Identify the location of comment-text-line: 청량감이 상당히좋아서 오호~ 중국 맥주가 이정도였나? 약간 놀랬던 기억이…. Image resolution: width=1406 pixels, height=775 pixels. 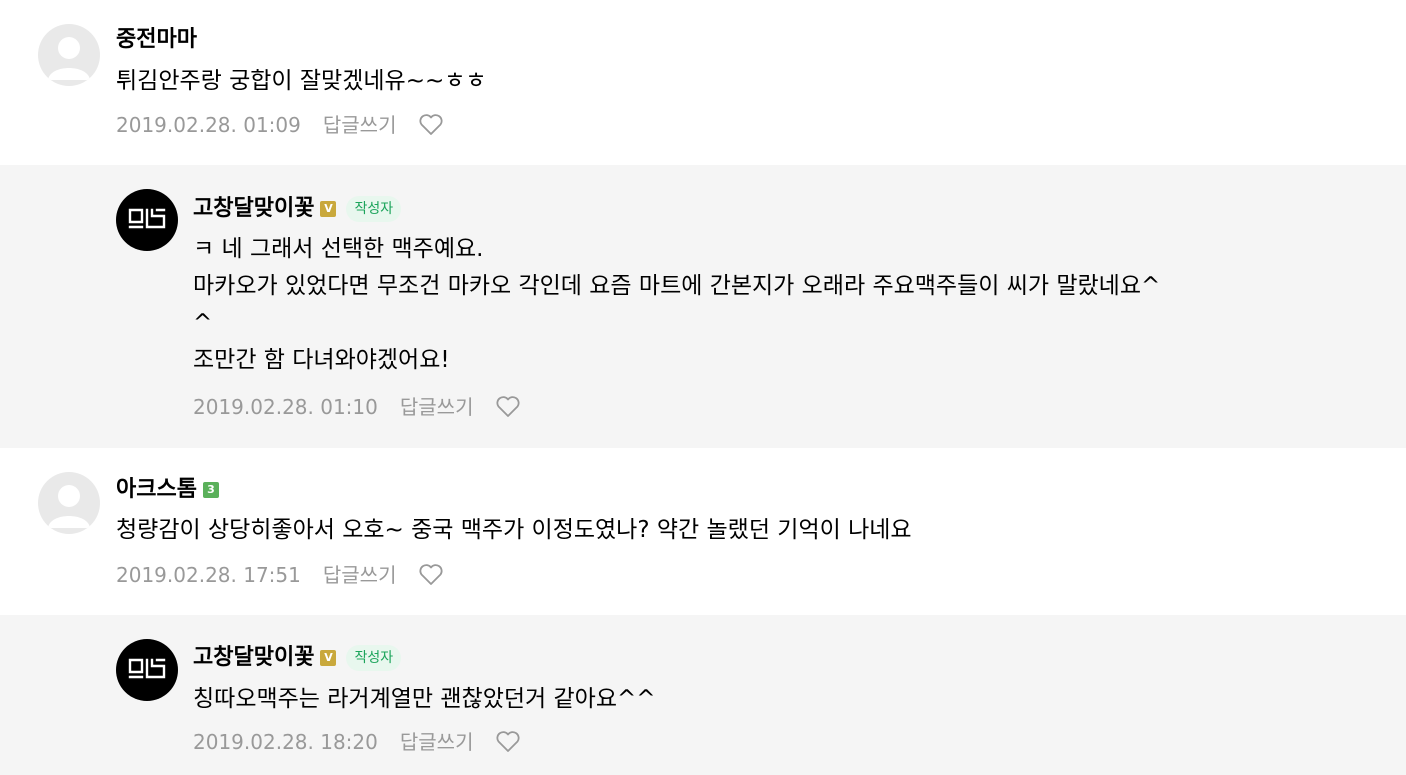
(514, 530).